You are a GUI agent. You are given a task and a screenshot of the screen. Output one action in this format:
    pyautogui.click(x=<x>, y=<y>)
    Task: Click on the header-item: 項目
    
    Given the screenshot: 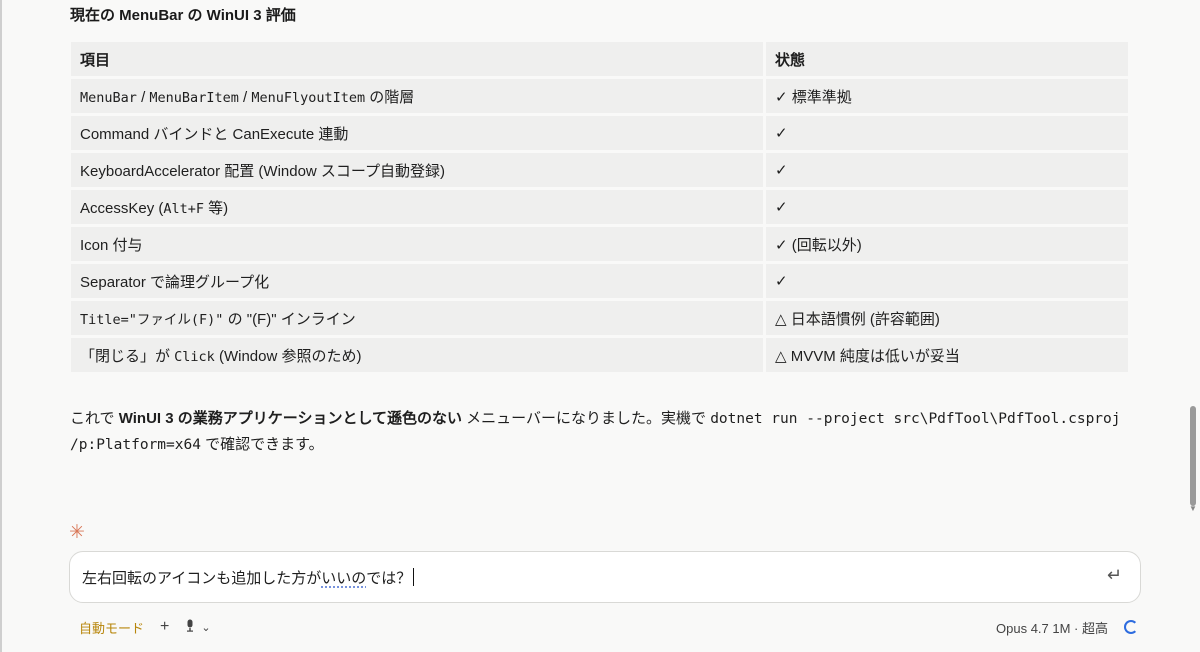 What is the action you would take?
    pyautogui.click(x=418, y=59)
    